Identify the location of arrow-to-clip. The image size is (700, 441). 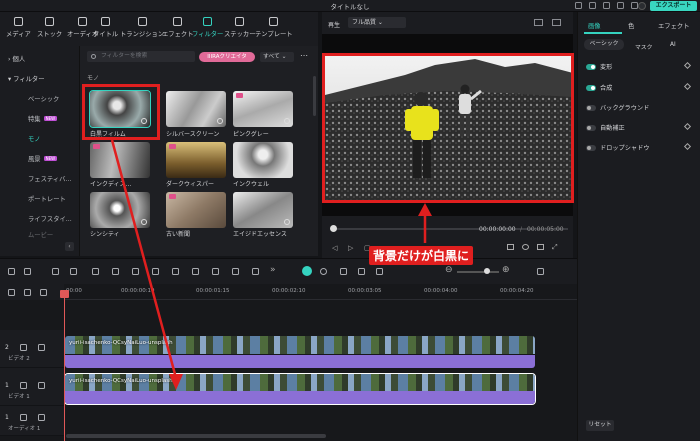
(144, 259).